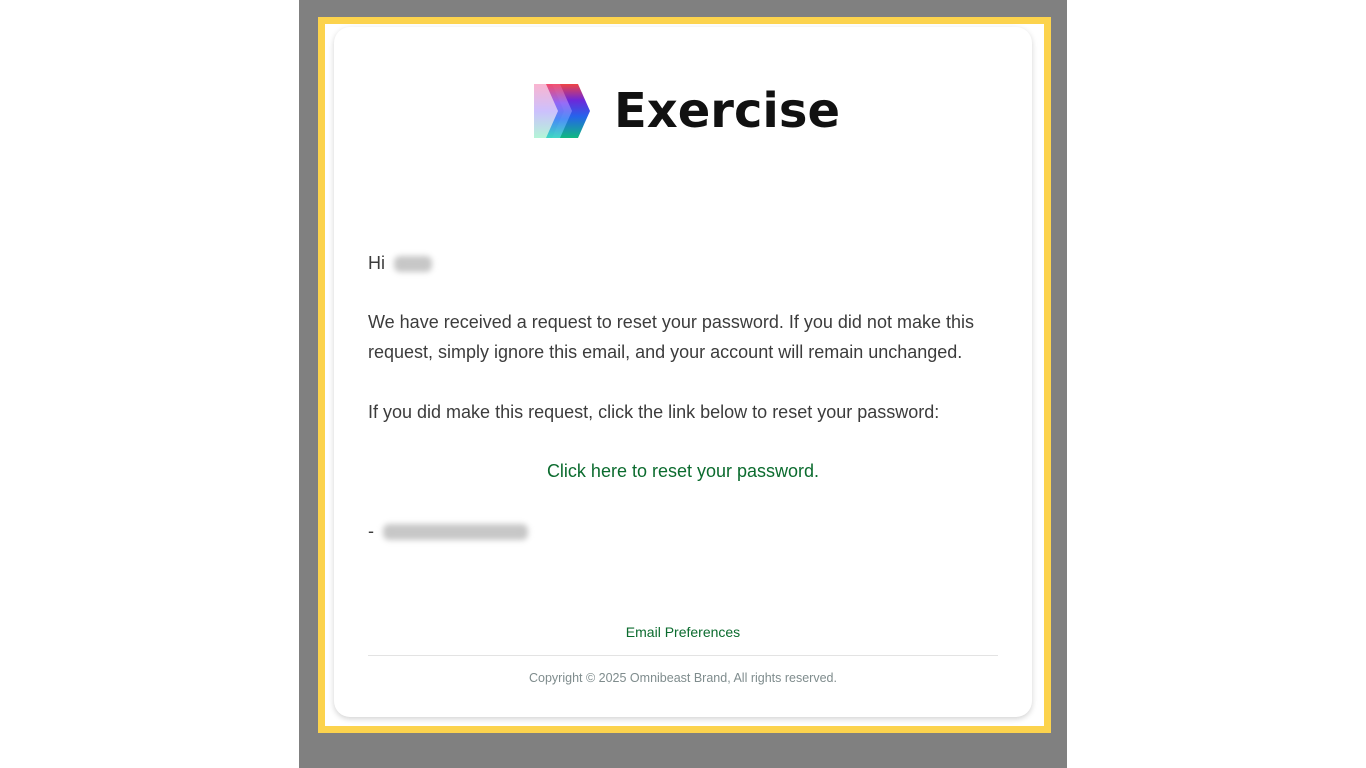 The image size is (1366, 768). Describe the element at coordinates (688, 531) in the screenshot. I see `signoff-line: -` at that location.